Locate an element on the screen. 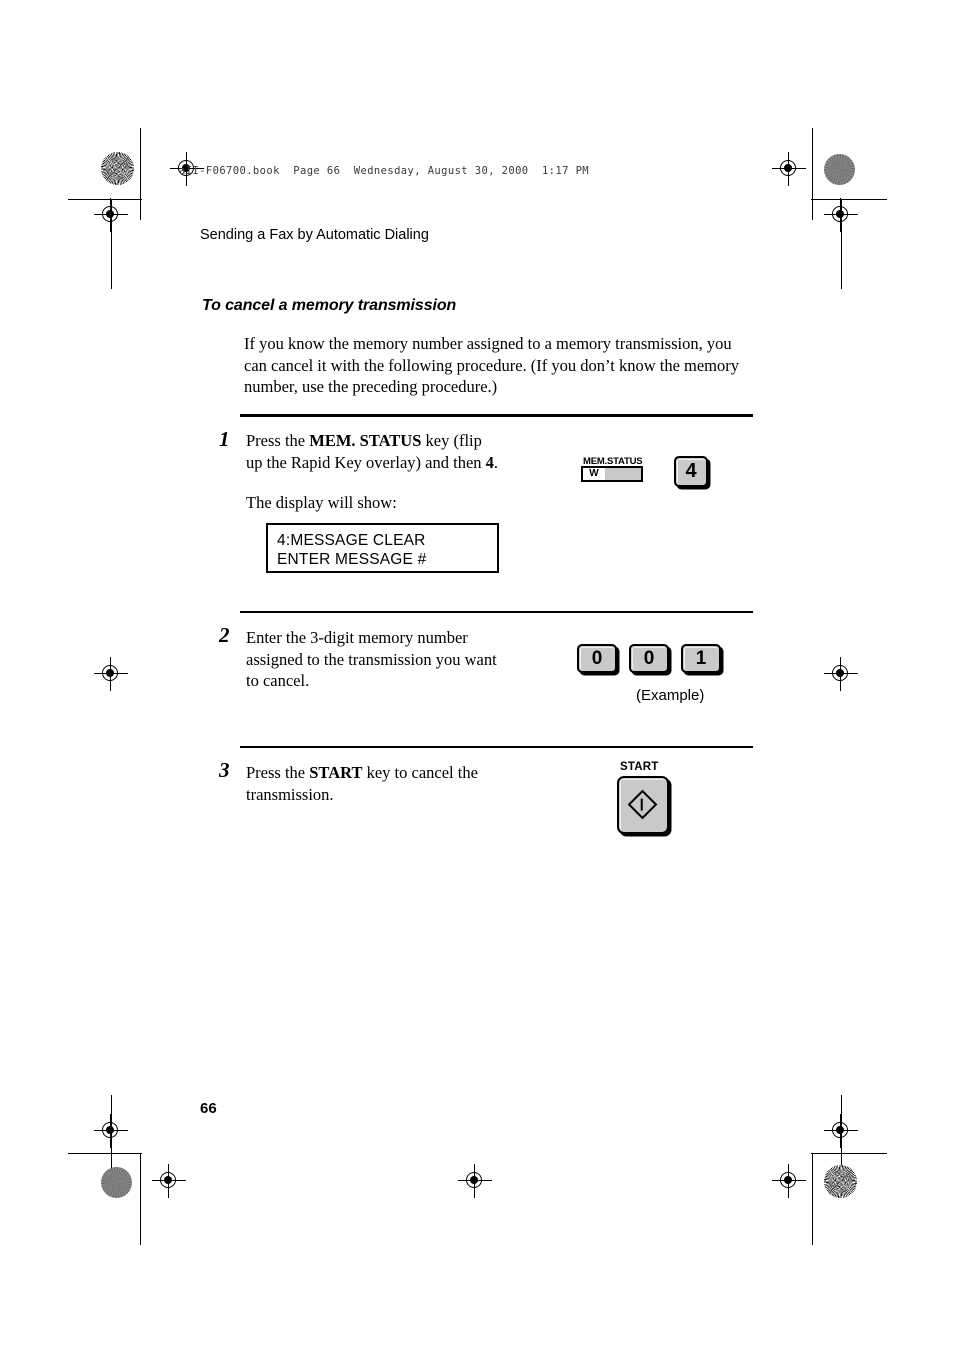 The image size is (954, 1351). step-1-line1-tail: key (flip is located at coordinates (451, 440).